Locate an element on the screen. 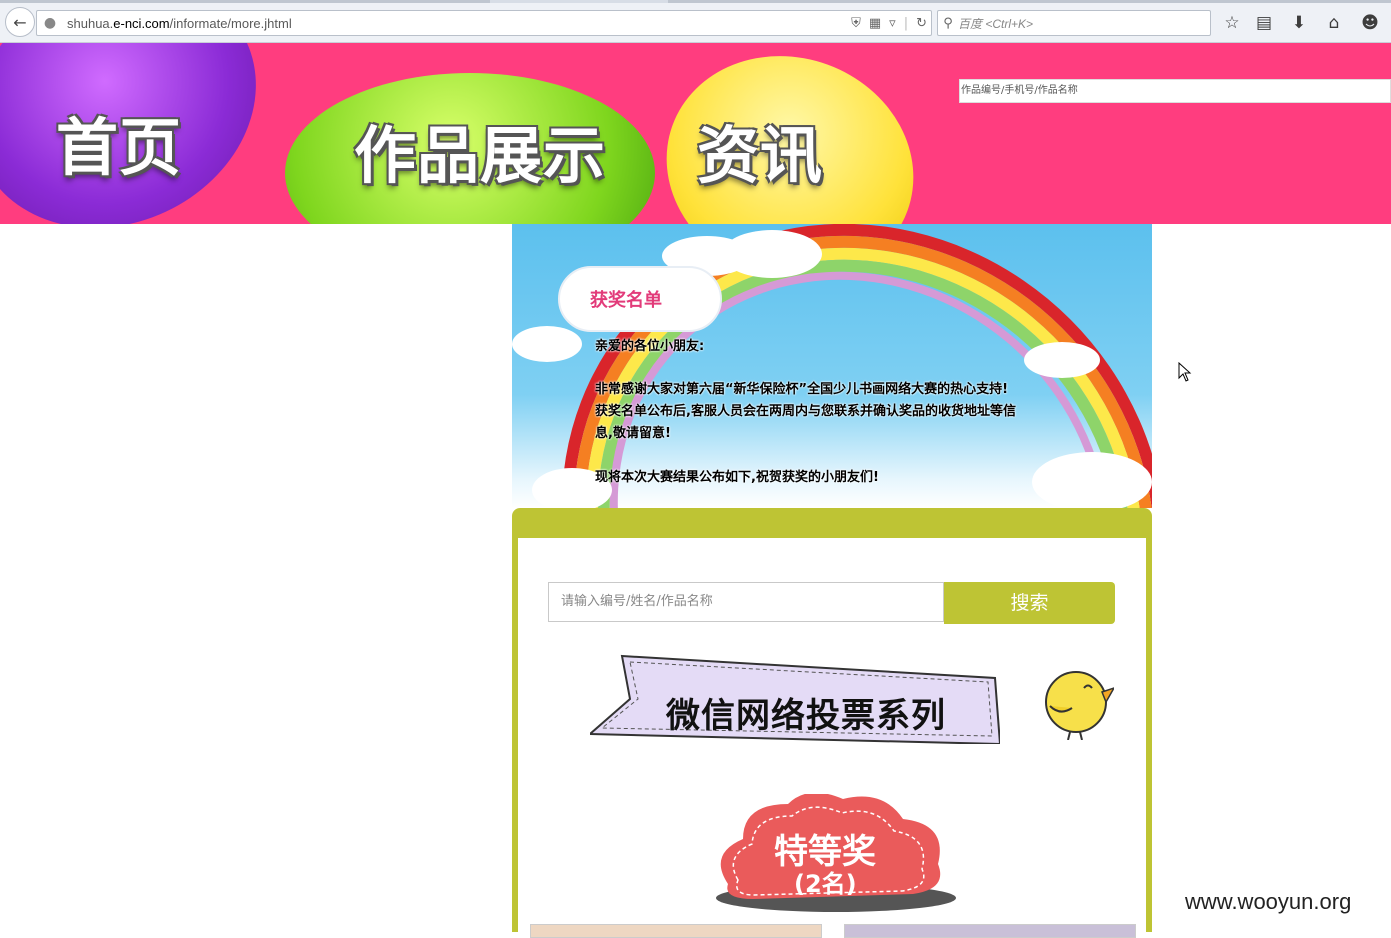 The height and width of the screenshot is (938, 1391). back-arrow-icon: ← is located at coordinates (20, 22).